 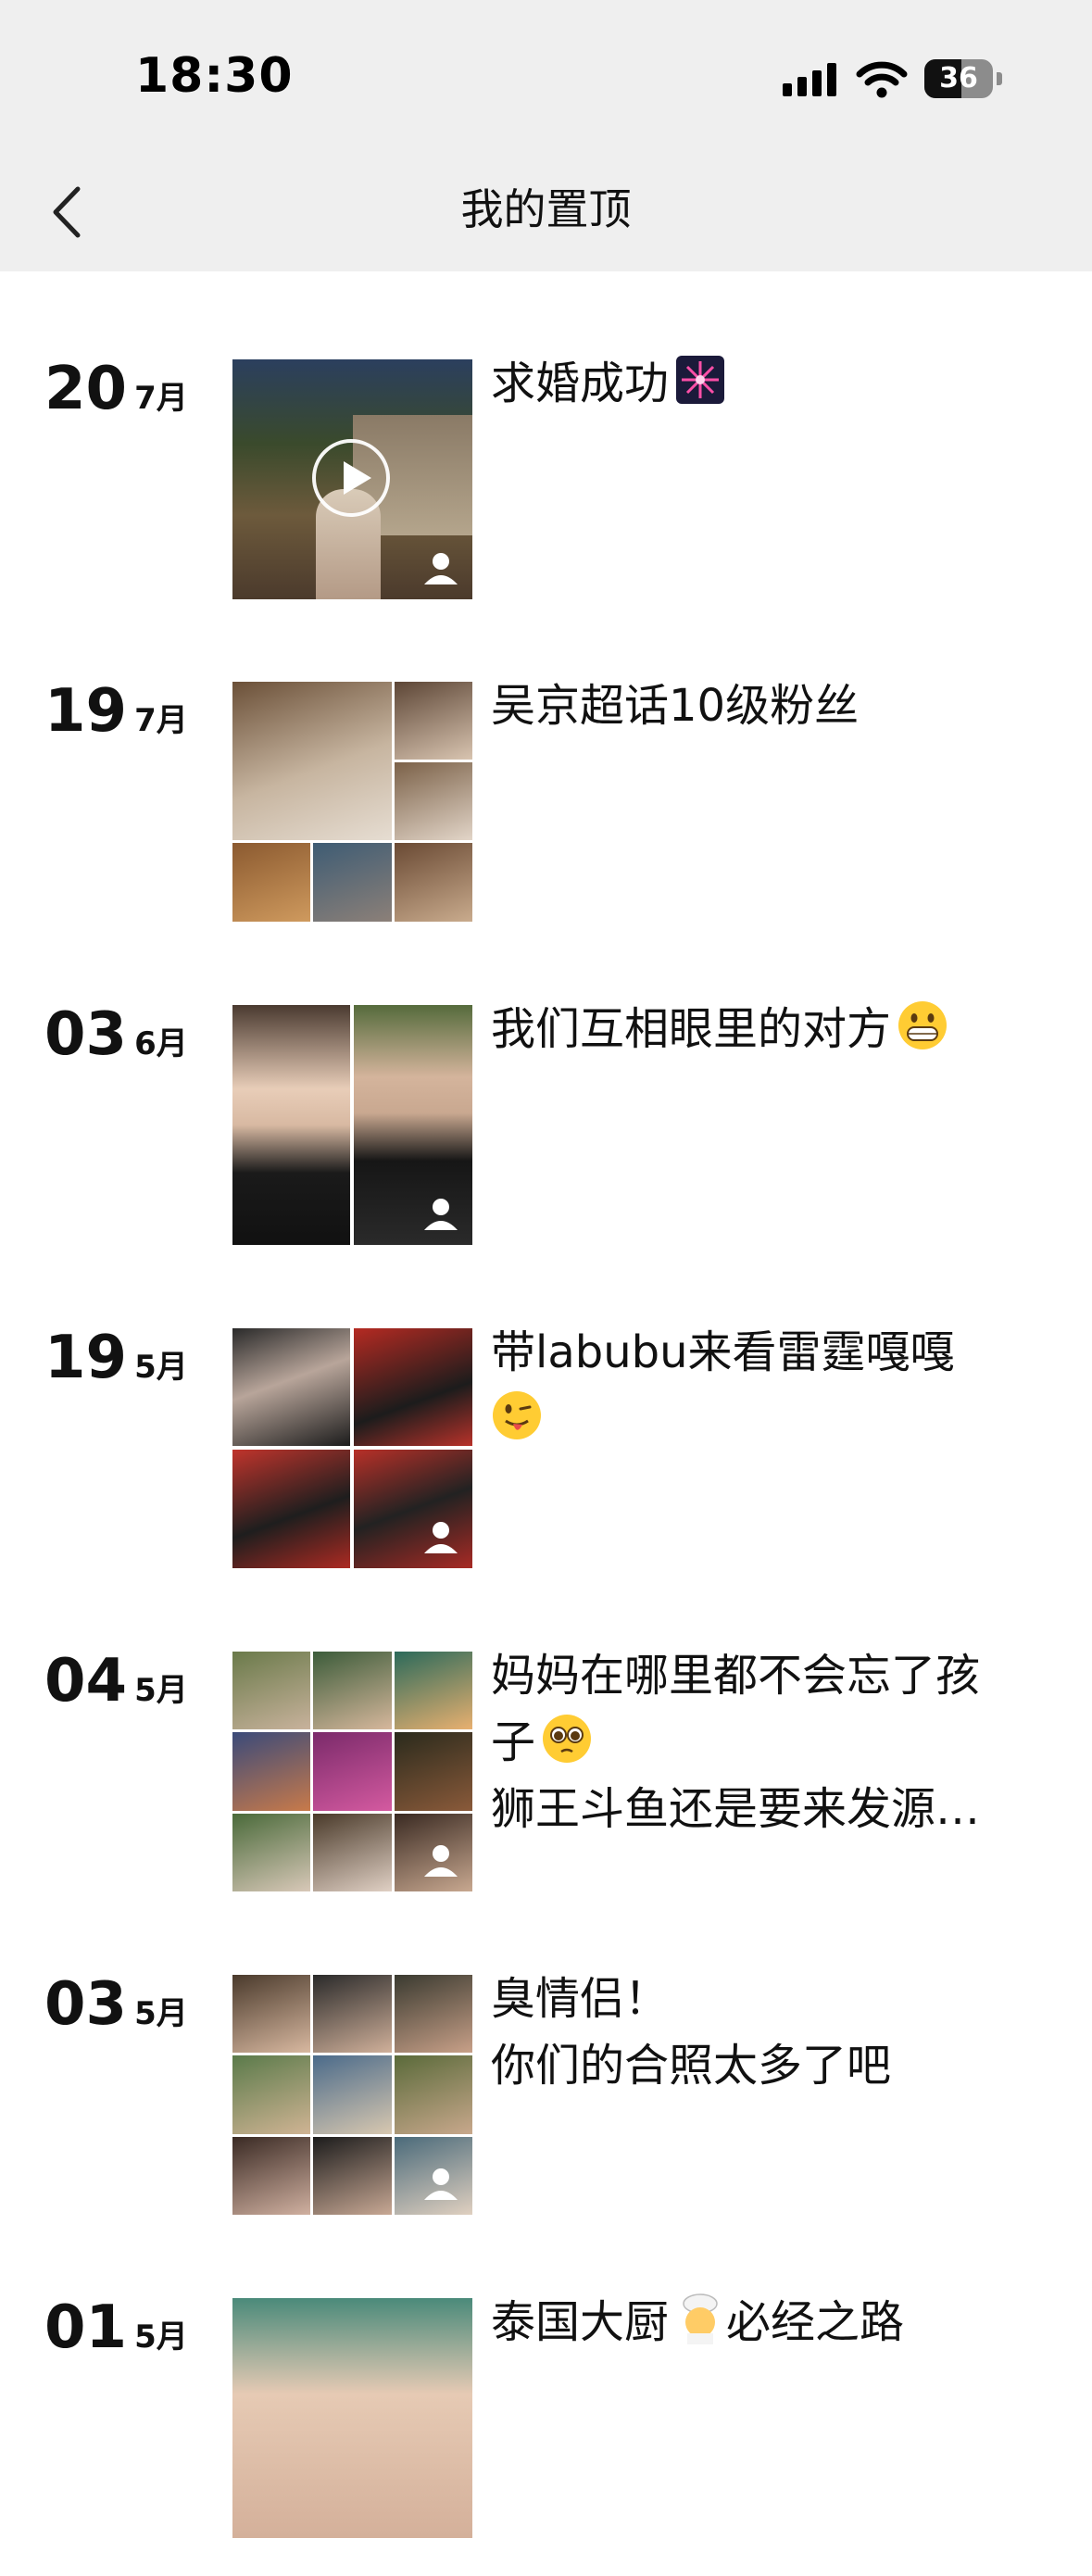 I want to click on caption-line: 你们的合照太多了吧, so click(x=691, y=2066).